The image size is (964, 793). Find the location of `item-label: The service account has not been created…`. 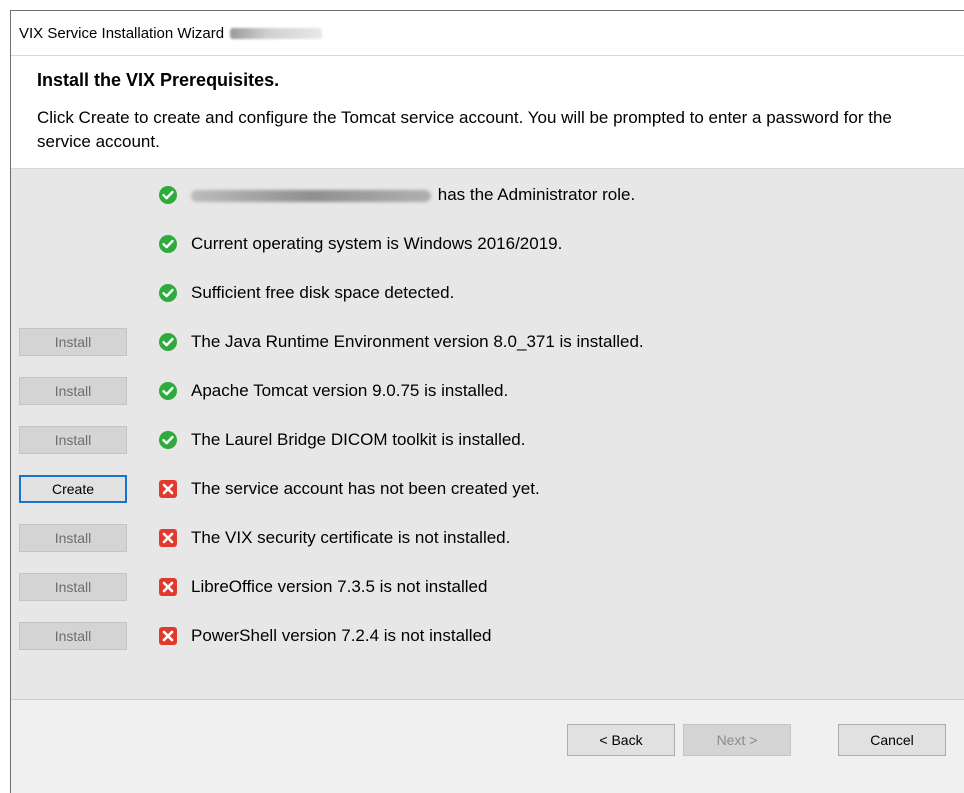

item-label: The service account has not been created… is located at coordinates (365, 488).